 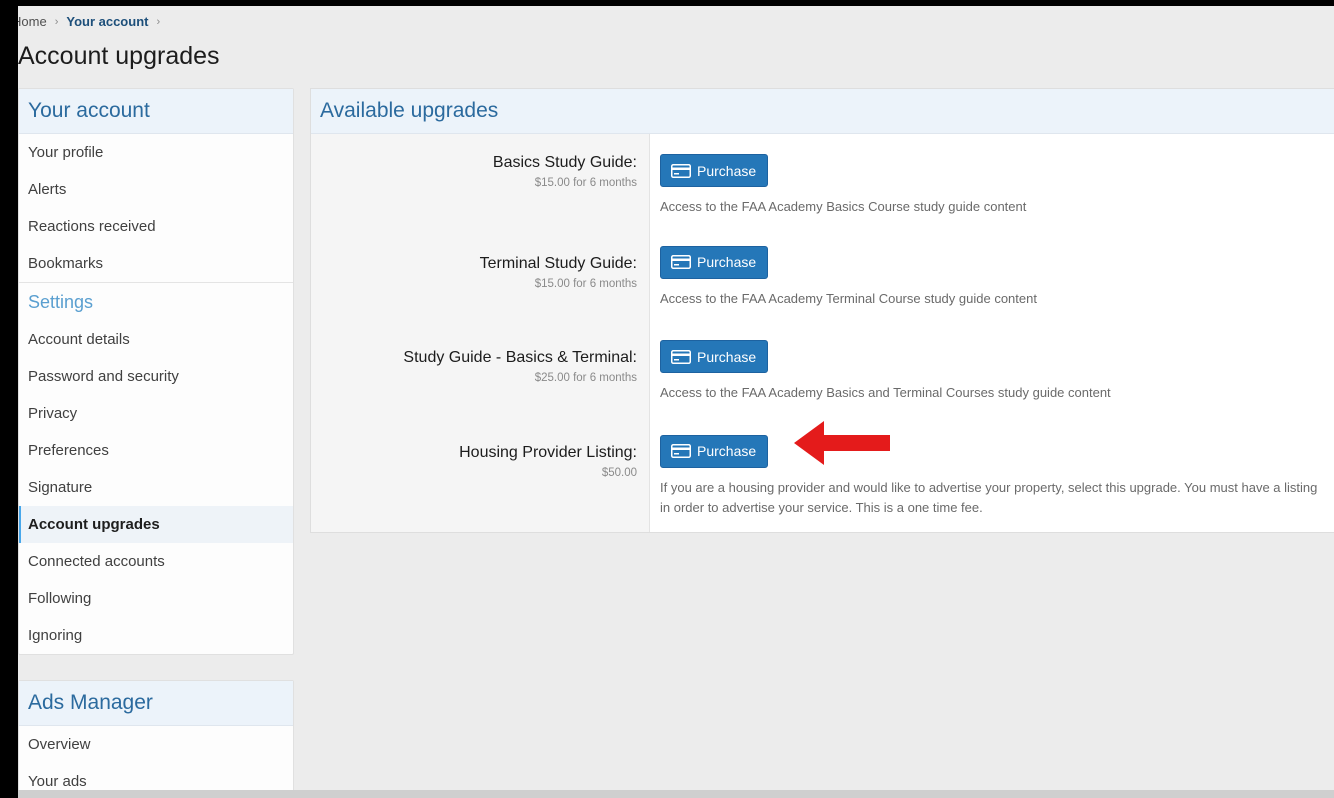 I want to click on breadcrumb-home: Home, so click(x=32, y=21).